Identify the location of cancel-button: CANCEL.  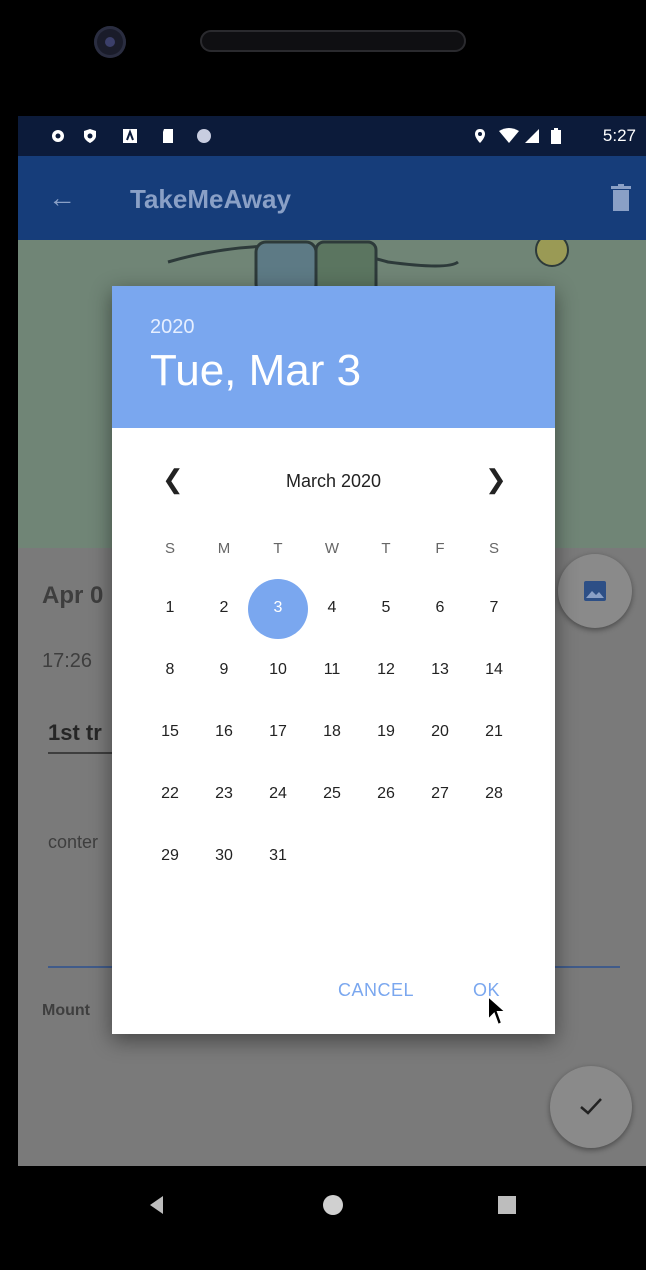
(376, 990).